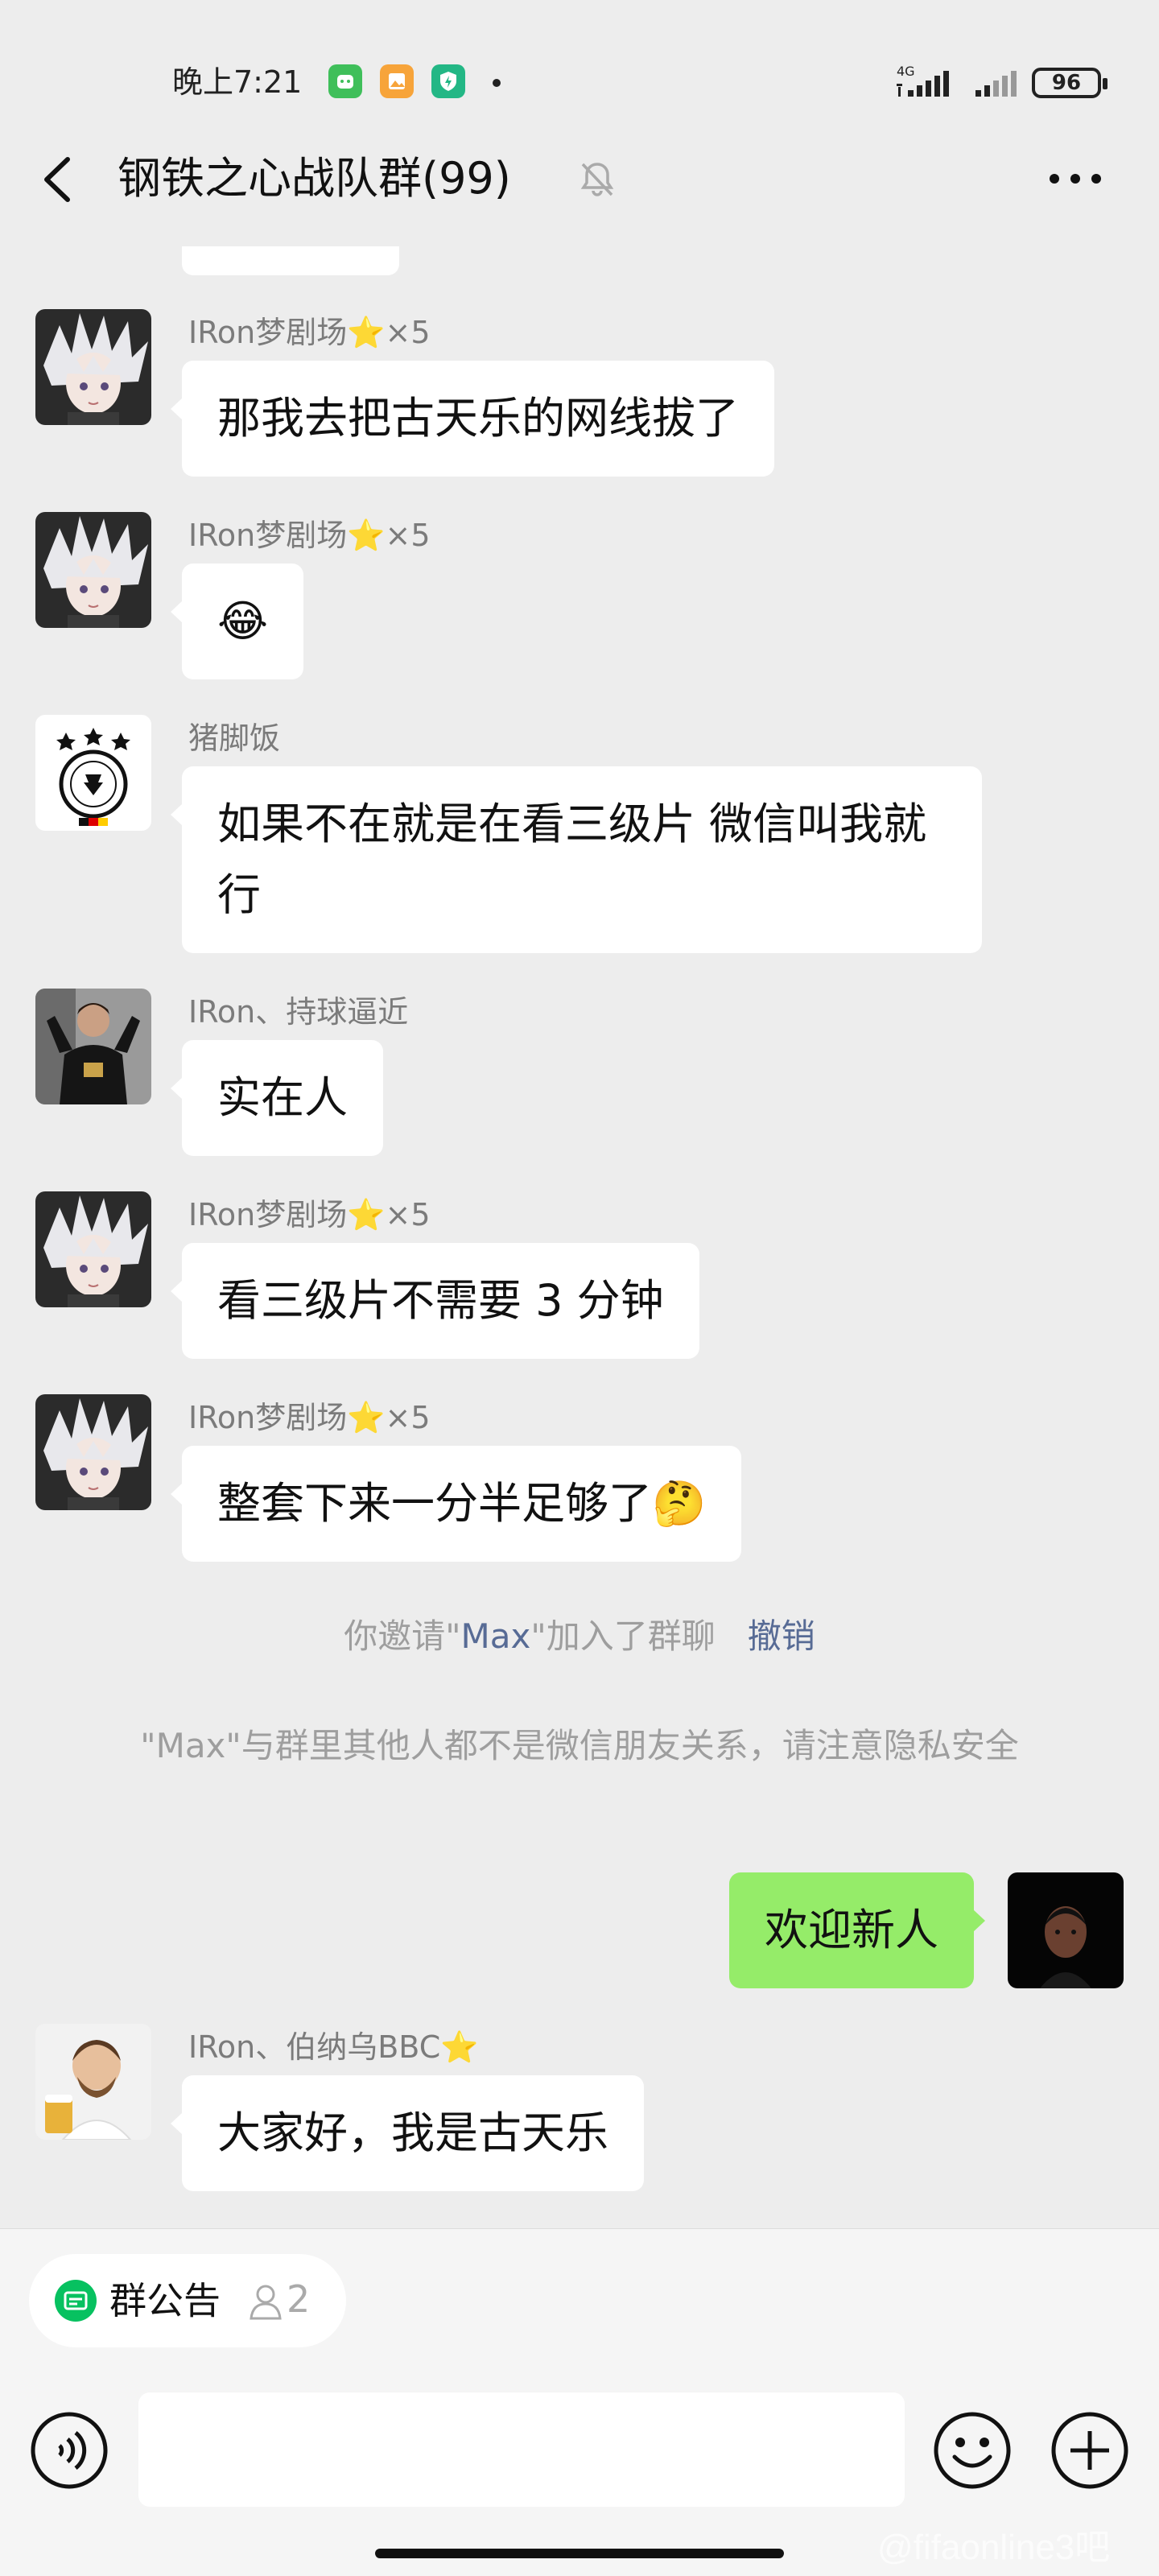  I want to click on chat-title: 钢铁之心战队群(99), so click(314, 178).